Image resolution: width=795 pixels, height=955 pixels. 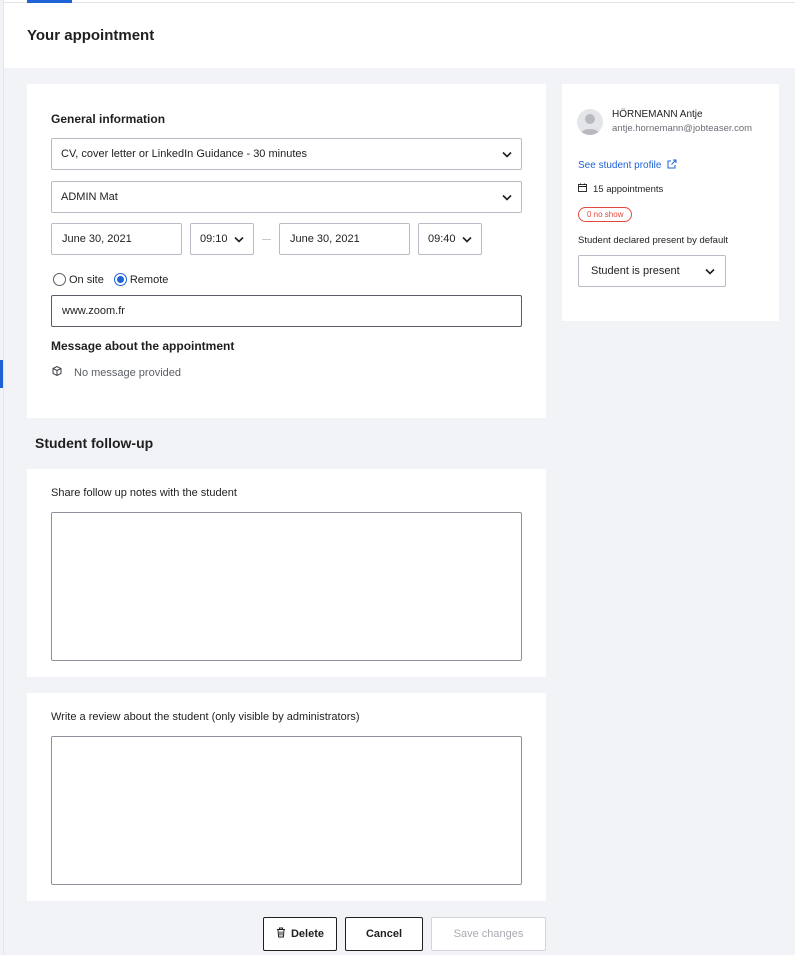 I want to click on presence-label: Student declared present by default, so click(x=653, y=240).